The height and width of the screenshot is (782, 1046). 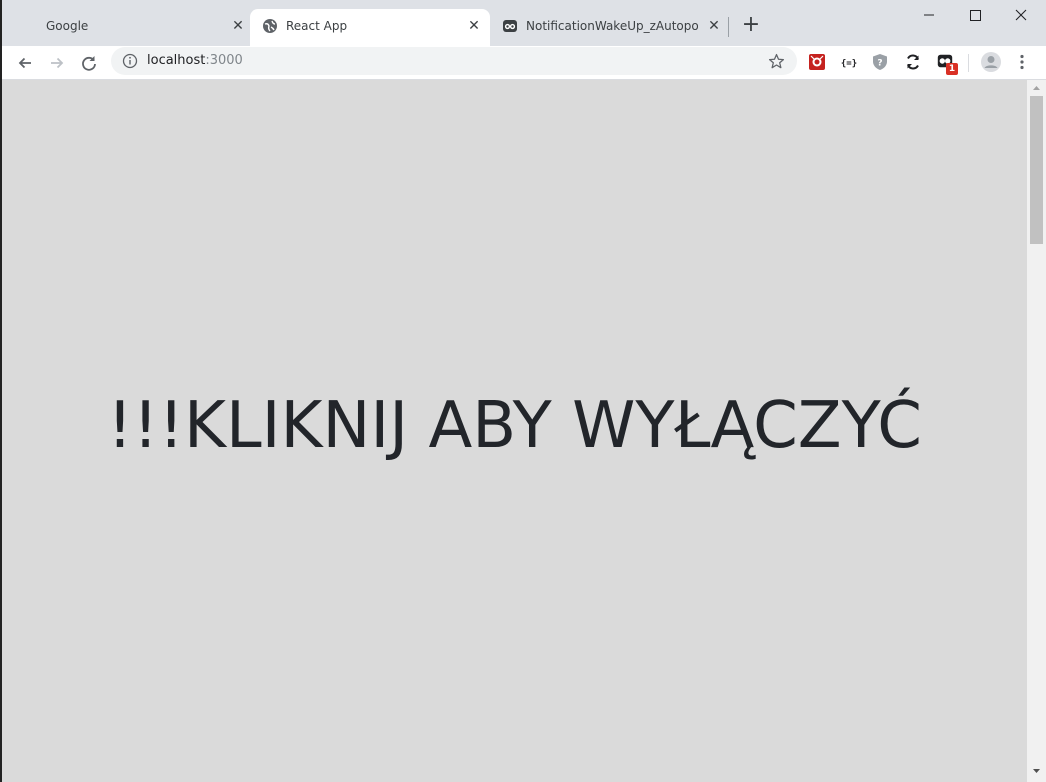 What do you see at coordinates (817, 62) in the screenshot?
I see `red-extension-icon` at bounding box center [817, 62].